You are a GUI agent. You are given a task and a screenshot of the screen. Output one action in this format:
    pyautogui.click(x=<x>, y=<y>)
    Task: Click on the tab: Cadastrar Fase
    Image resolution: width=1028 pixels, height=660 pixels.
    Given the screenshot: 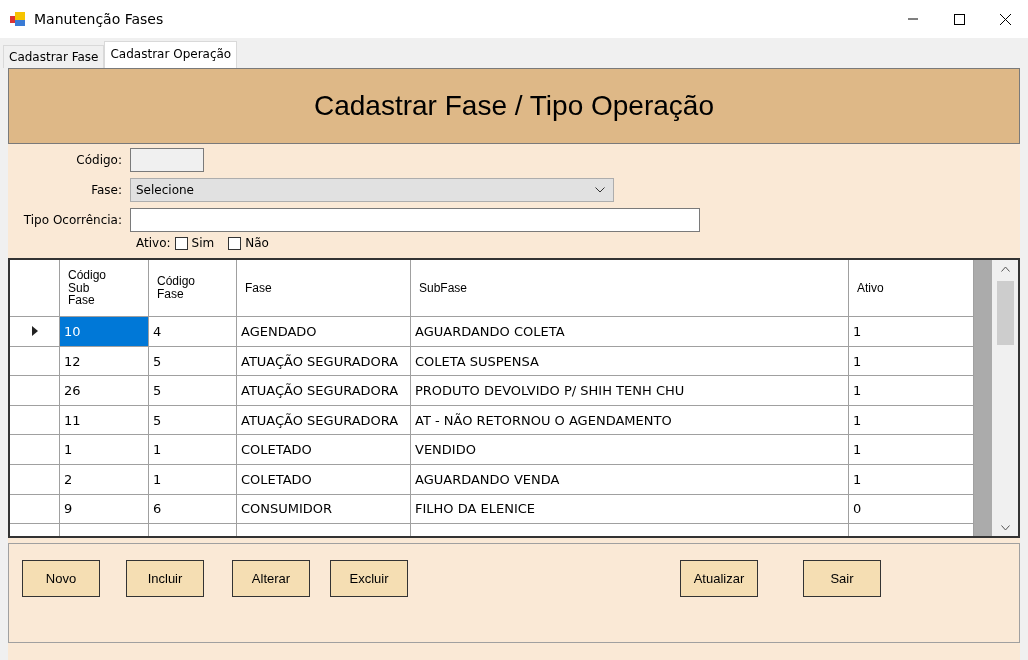 What is the action you would take?
    pyautogui.click(x=54, y=56)
    